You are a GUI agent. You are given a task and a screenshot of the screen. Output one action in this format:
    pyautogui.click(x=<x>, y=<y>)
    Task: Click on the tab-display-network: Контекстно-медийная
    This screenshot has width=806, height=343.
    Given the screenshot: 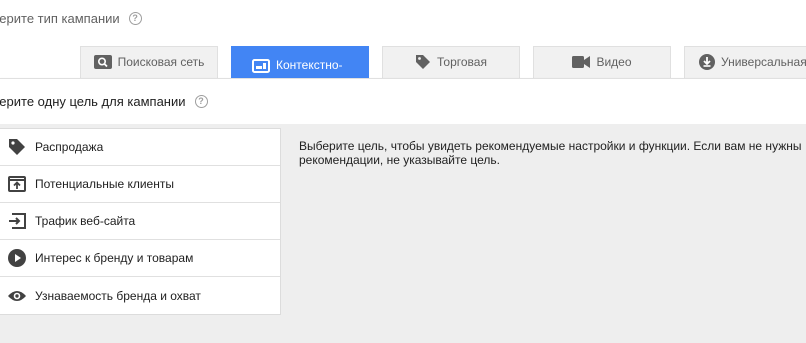 What is the action you would take?
    pyautogui.click(x=300, y=62)
    